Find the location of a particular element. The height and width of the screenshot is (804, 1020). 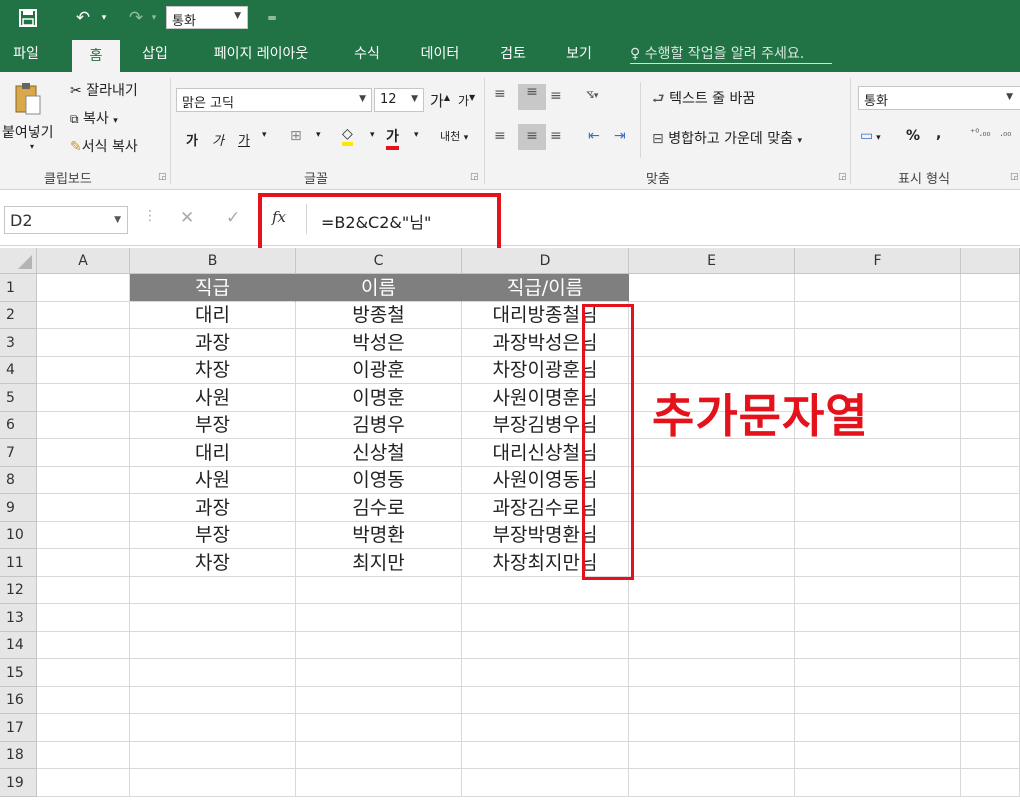

bold-button: 가 is located at coordinates (192, 139).